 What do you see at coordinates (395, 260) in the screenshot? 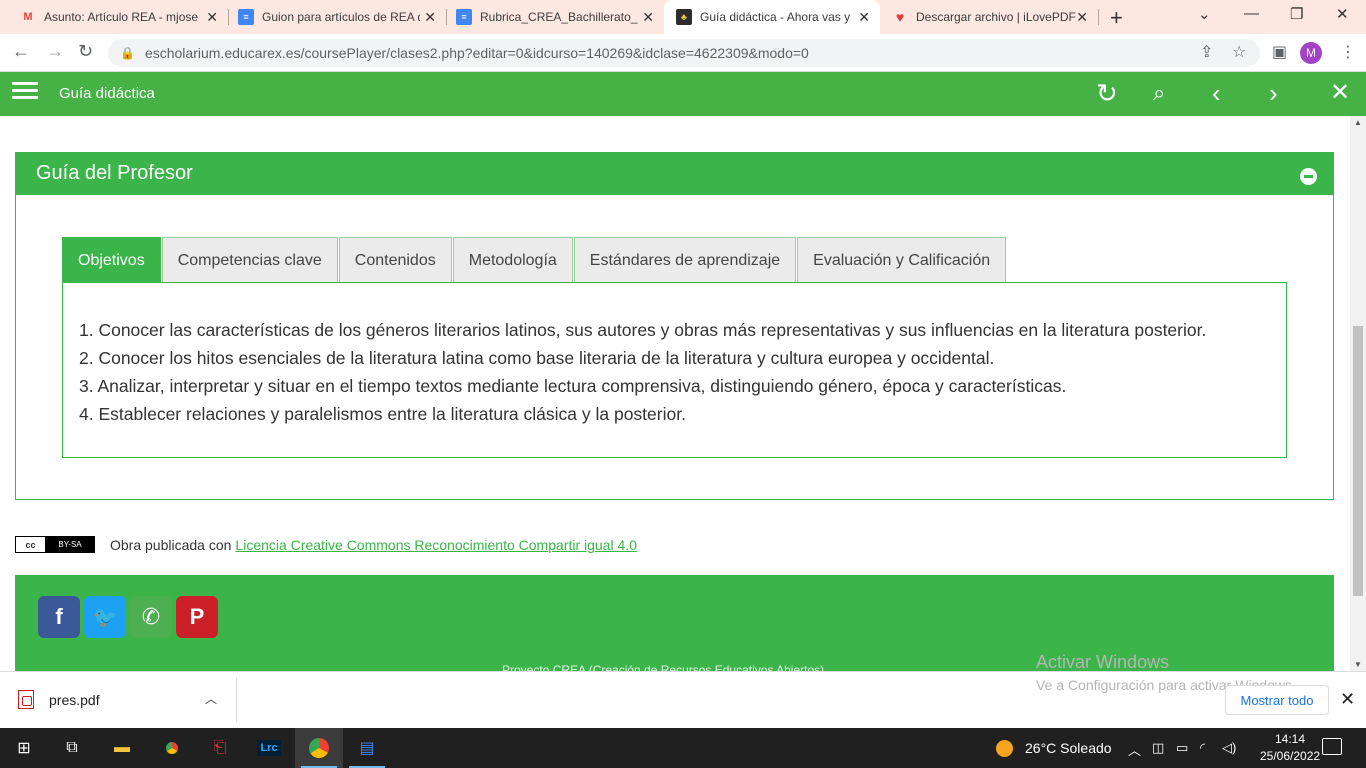
I see `tab-contenidos: Contenidos` at bounding box center [395, 260].